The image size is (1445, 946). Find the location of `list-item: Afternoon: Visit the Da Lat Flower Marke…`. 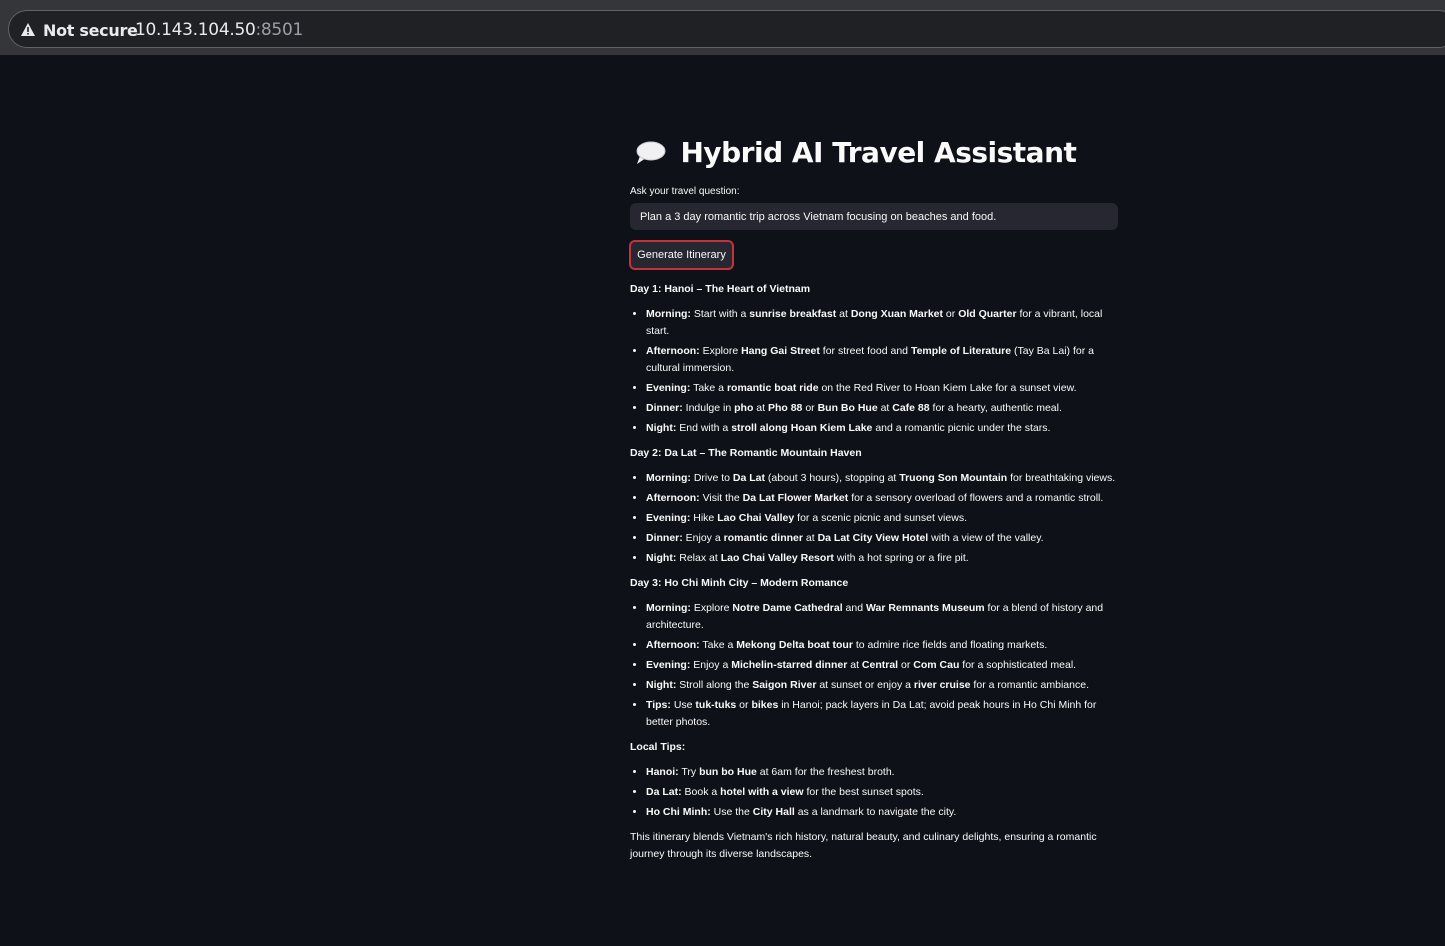

list-item: Afternoon: Visit the Da Lat Flower Marke… is located at coordinates (883, 498).